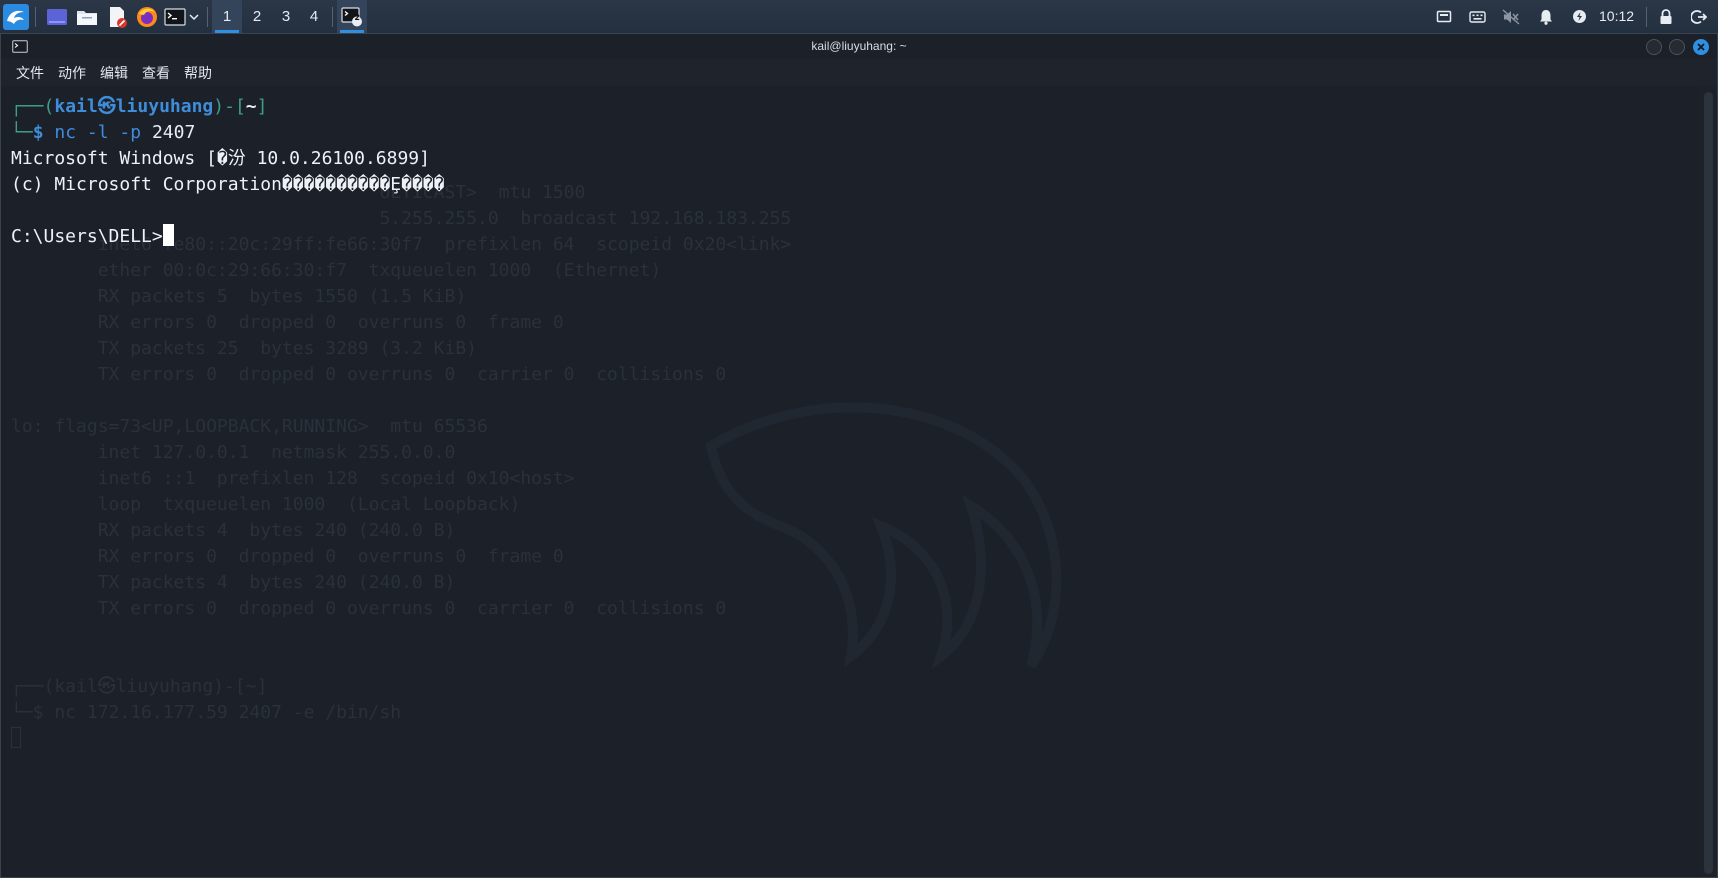  I want to click on scrollbar-thumb, so click(1708, 483).